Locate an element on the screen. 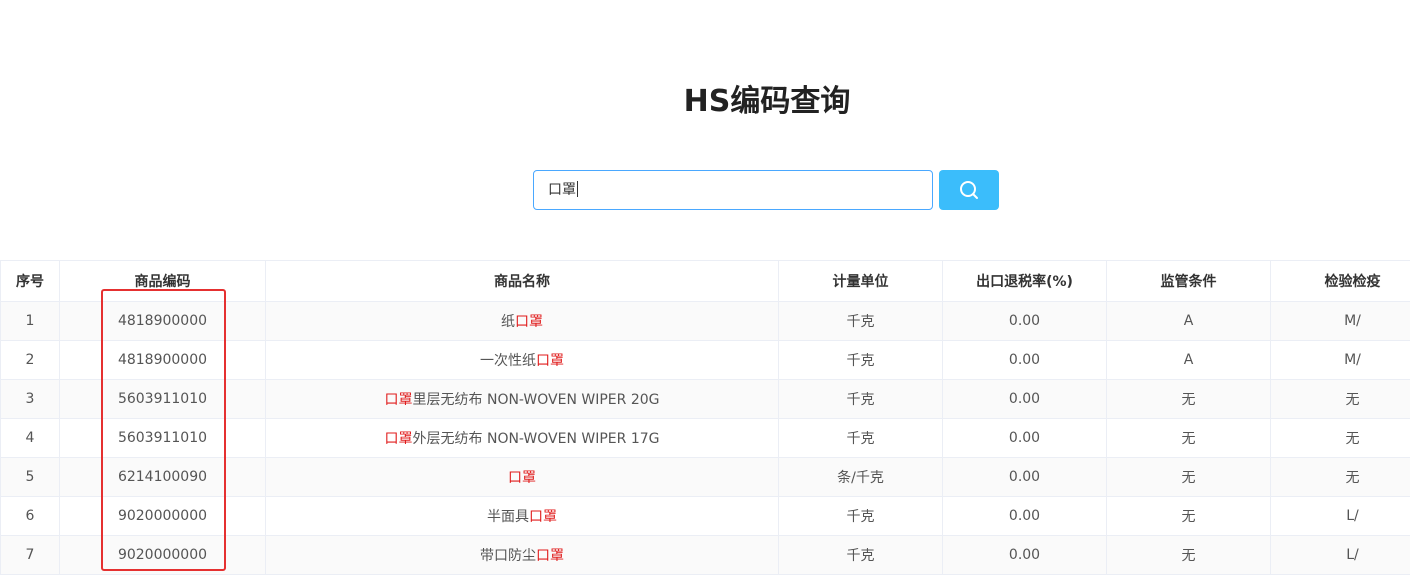 This screenshot has width=1410, height=581. table-row: 7 9020000000 带口防尘口罩 千克 0.00 无 L/ is located at coordinates (705, 555).